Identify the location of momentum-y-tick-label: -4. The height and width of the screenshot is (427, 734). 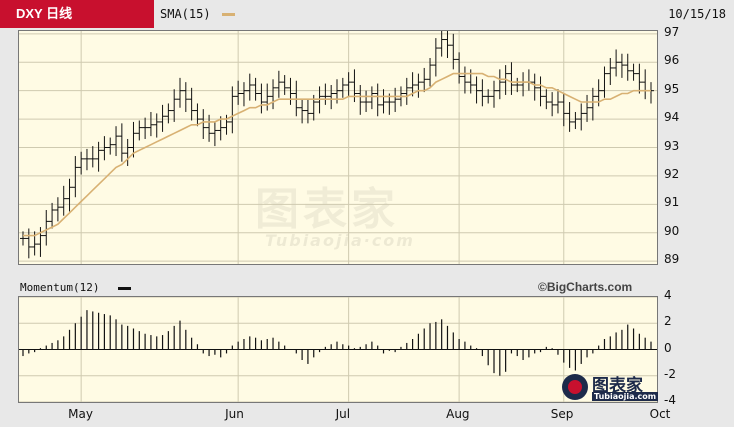
(670, 400).